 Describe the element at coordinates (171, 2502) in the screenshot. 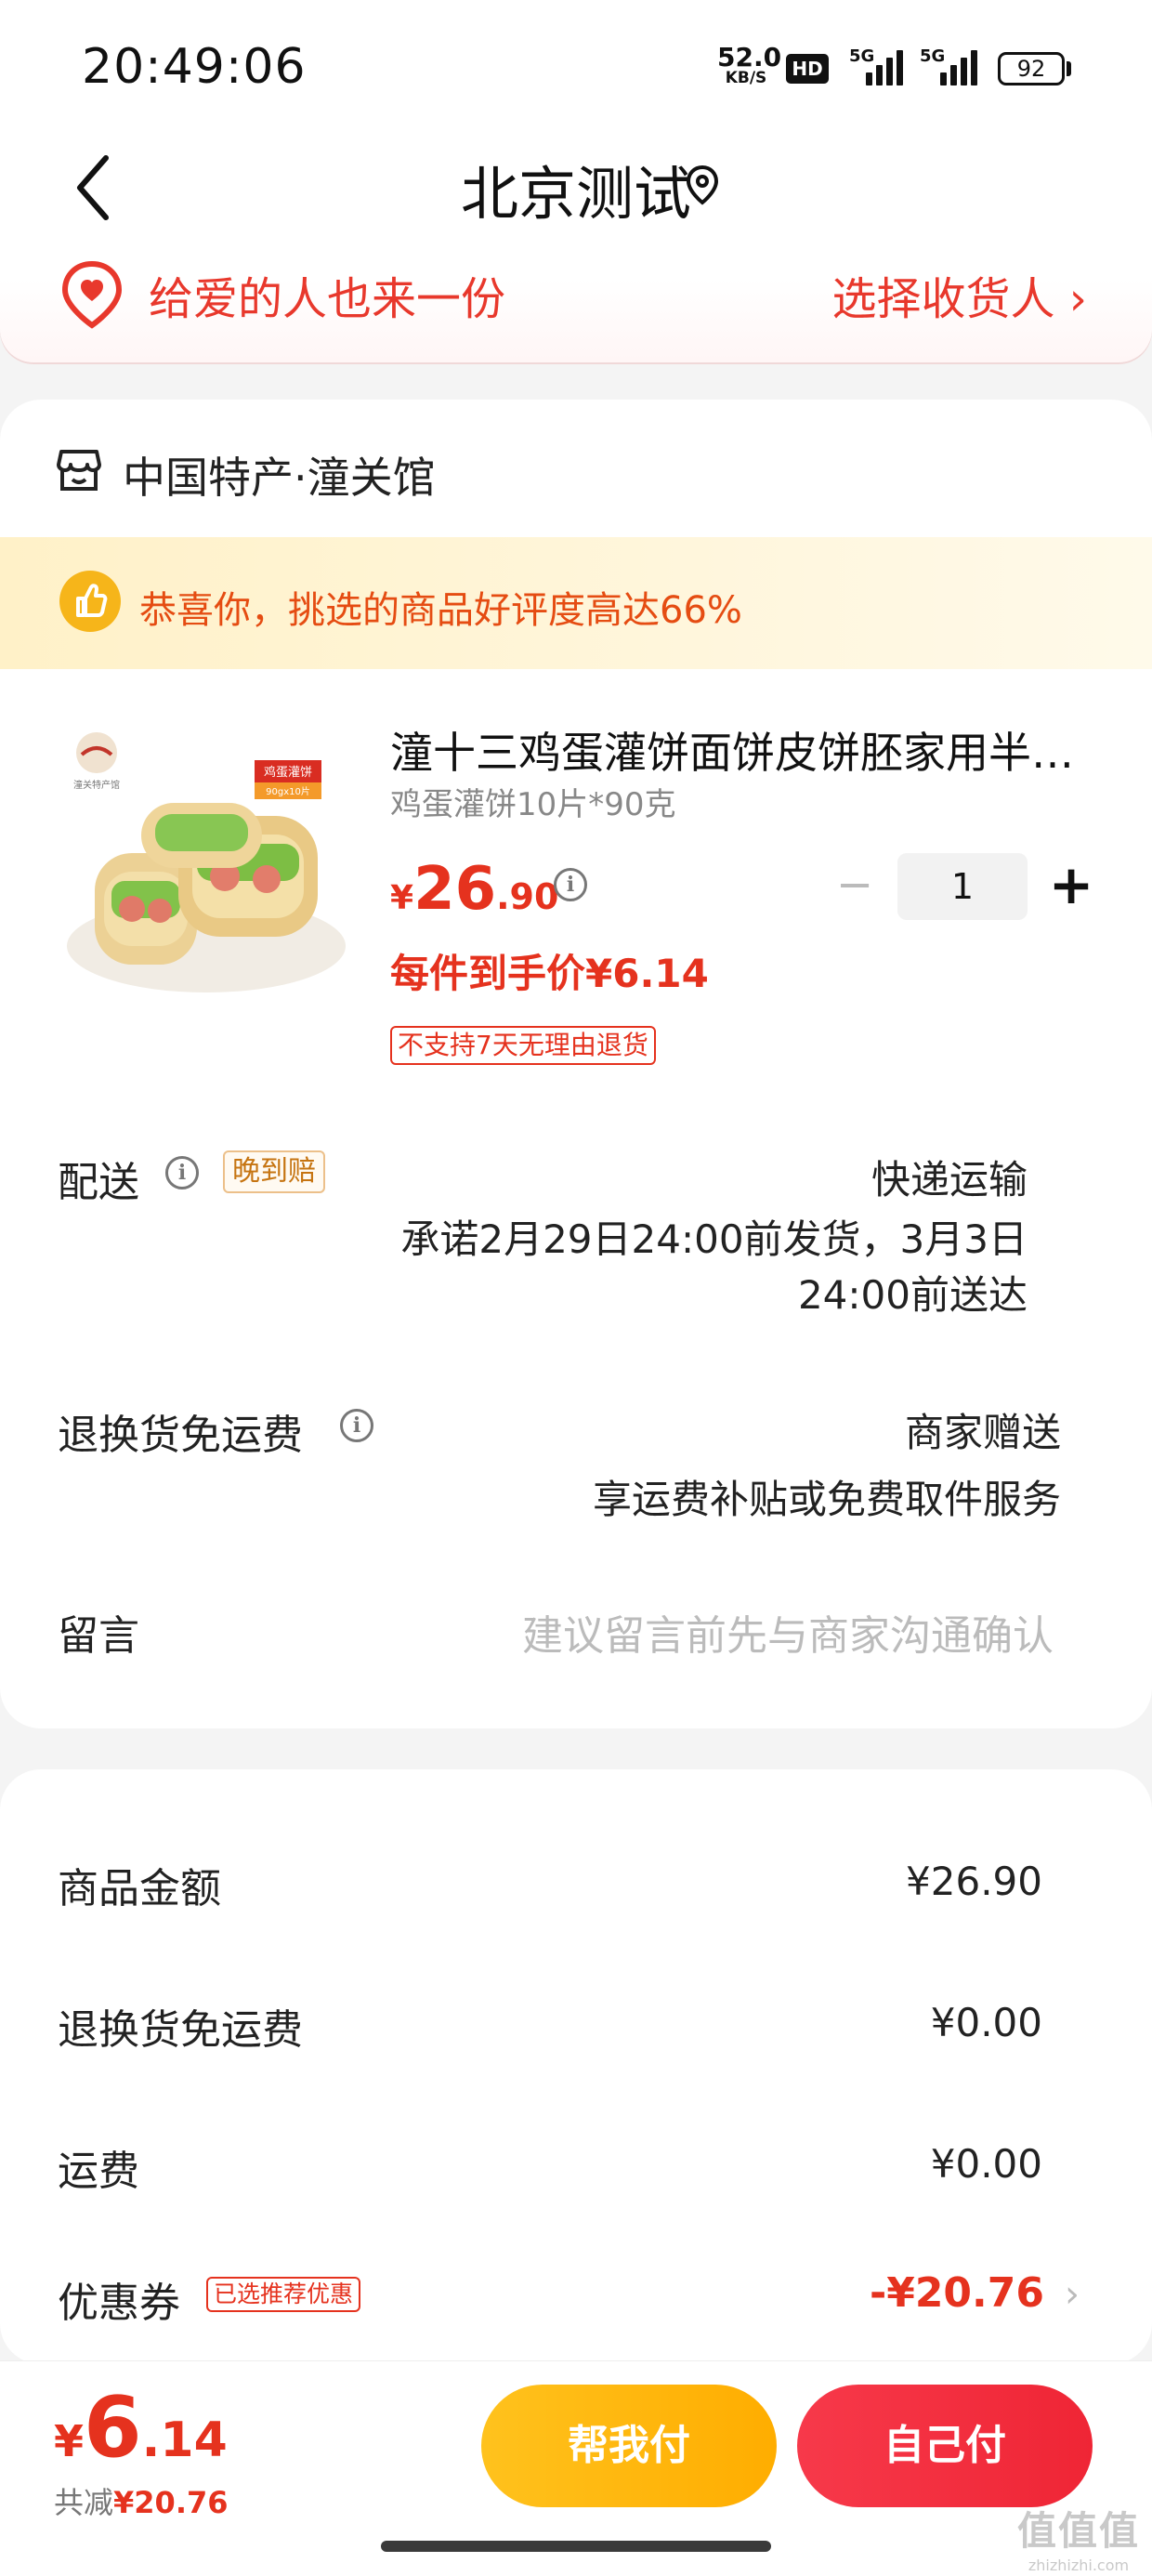

I see `saved-value: ¥20.76` at that location.